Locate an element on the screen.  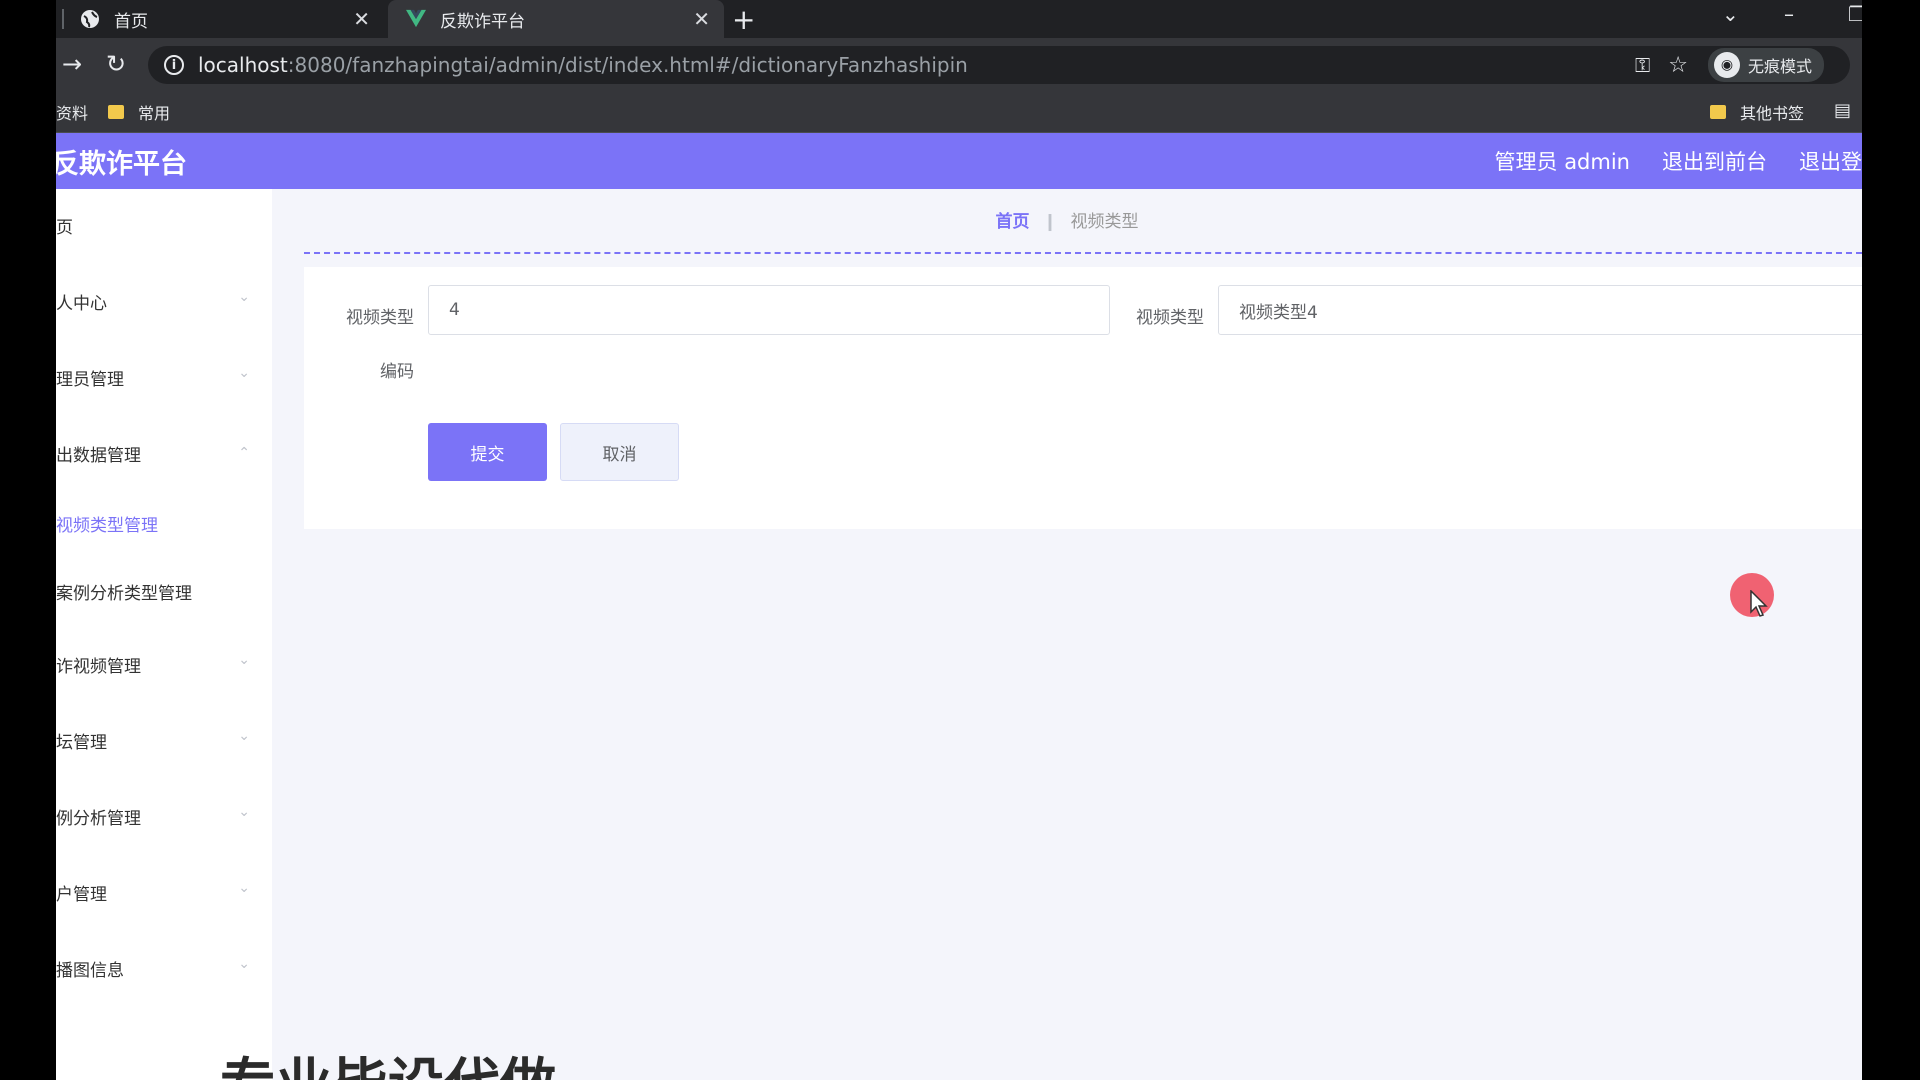
breadcrumb-home: 首页 is located at coordinates (1012, 222).